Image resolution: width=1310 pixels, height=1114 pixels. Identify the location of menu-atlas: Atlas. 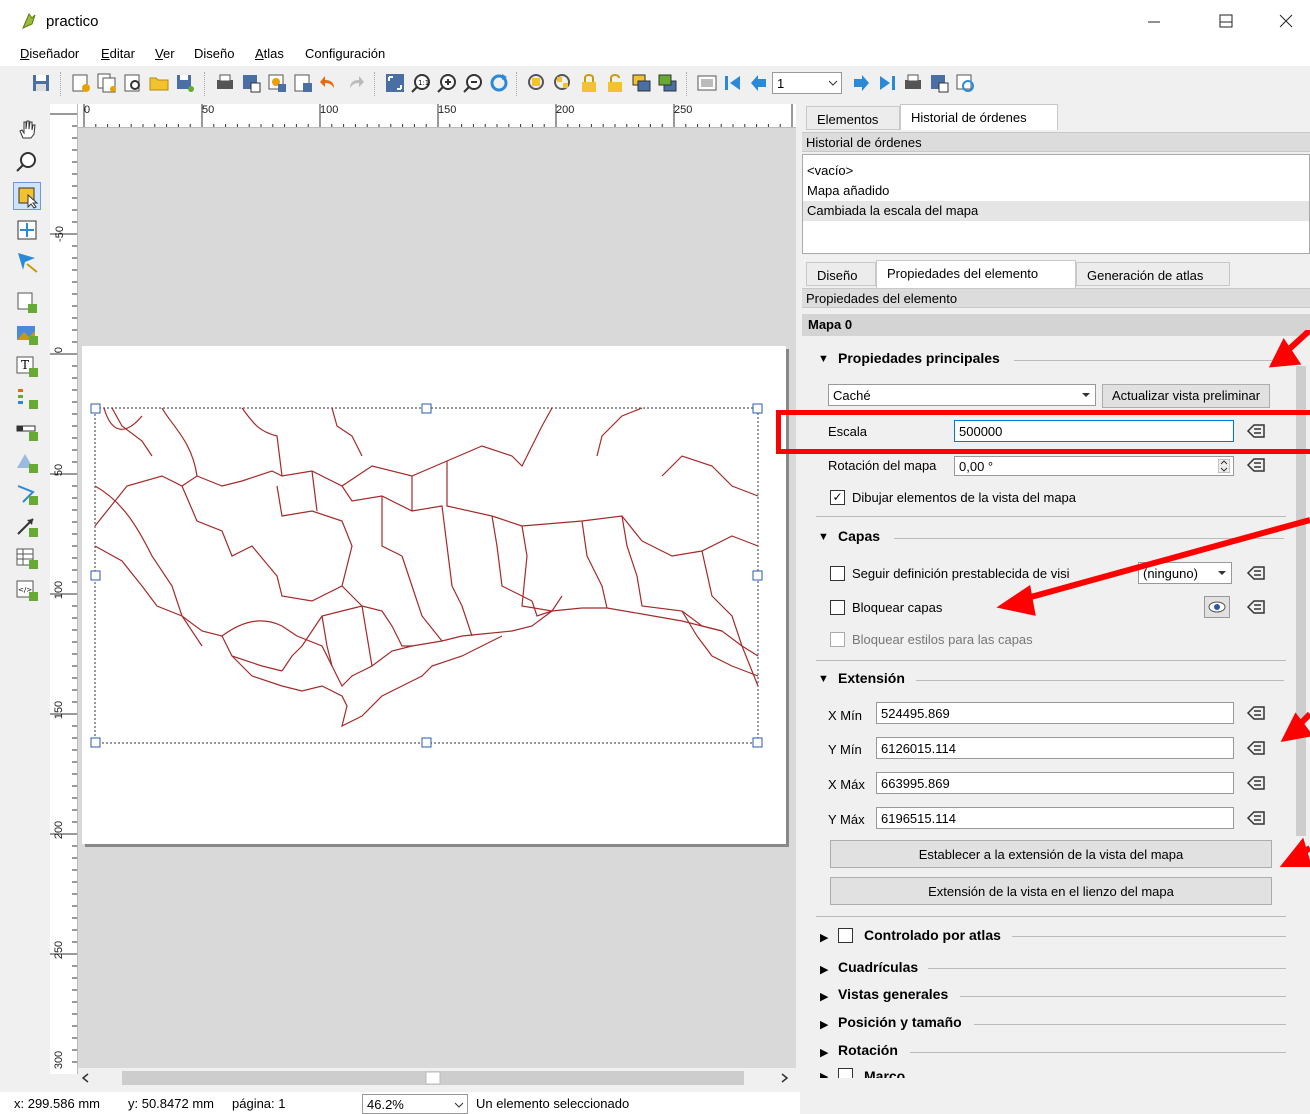
(269, 53).